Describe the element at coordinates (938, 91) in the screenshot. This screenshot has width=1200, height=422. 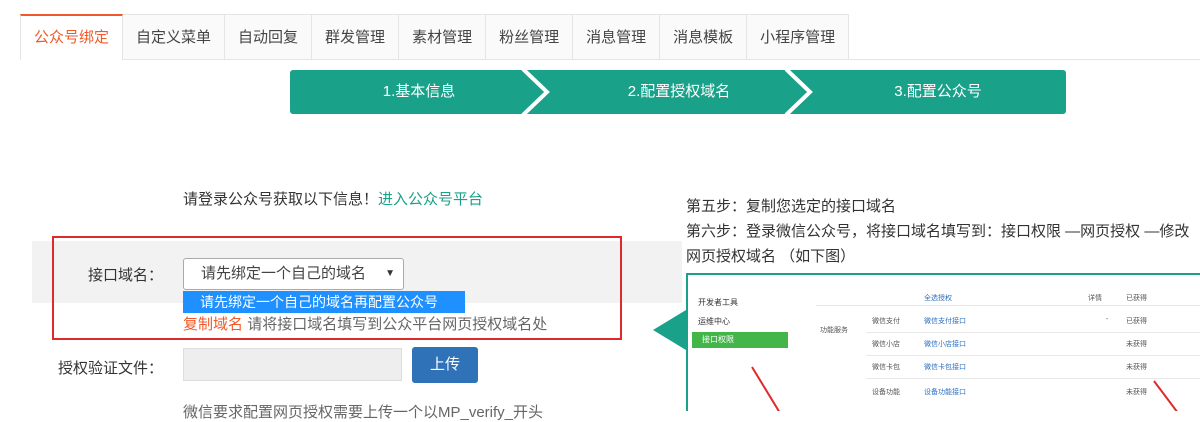
I see `step-3: 3.配置公众号` at that location.